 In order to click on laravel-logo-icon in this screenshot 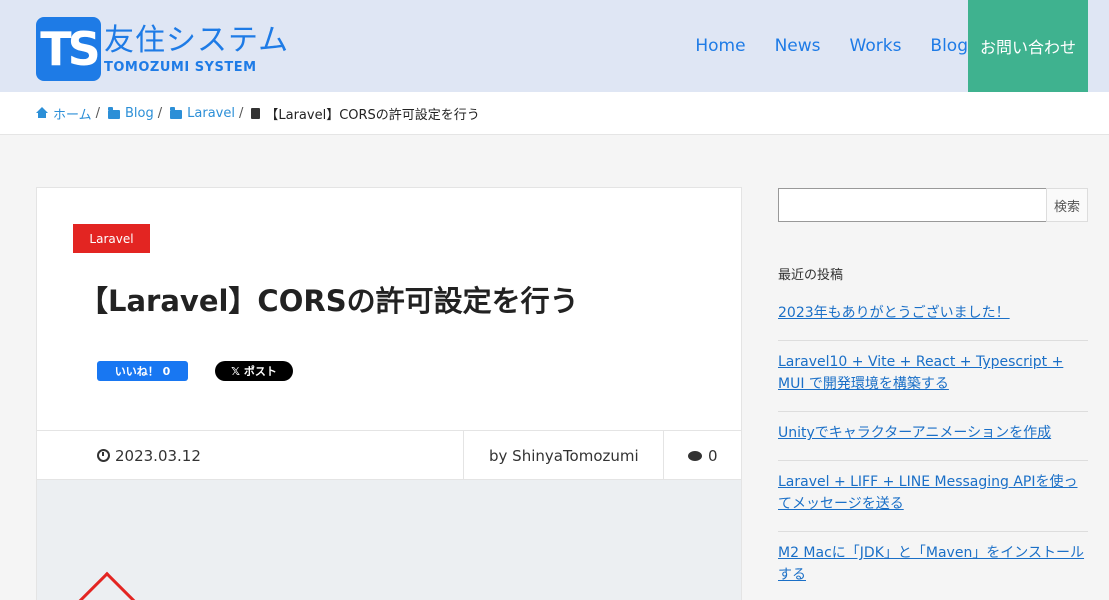, I will do `click(107, 585)`.